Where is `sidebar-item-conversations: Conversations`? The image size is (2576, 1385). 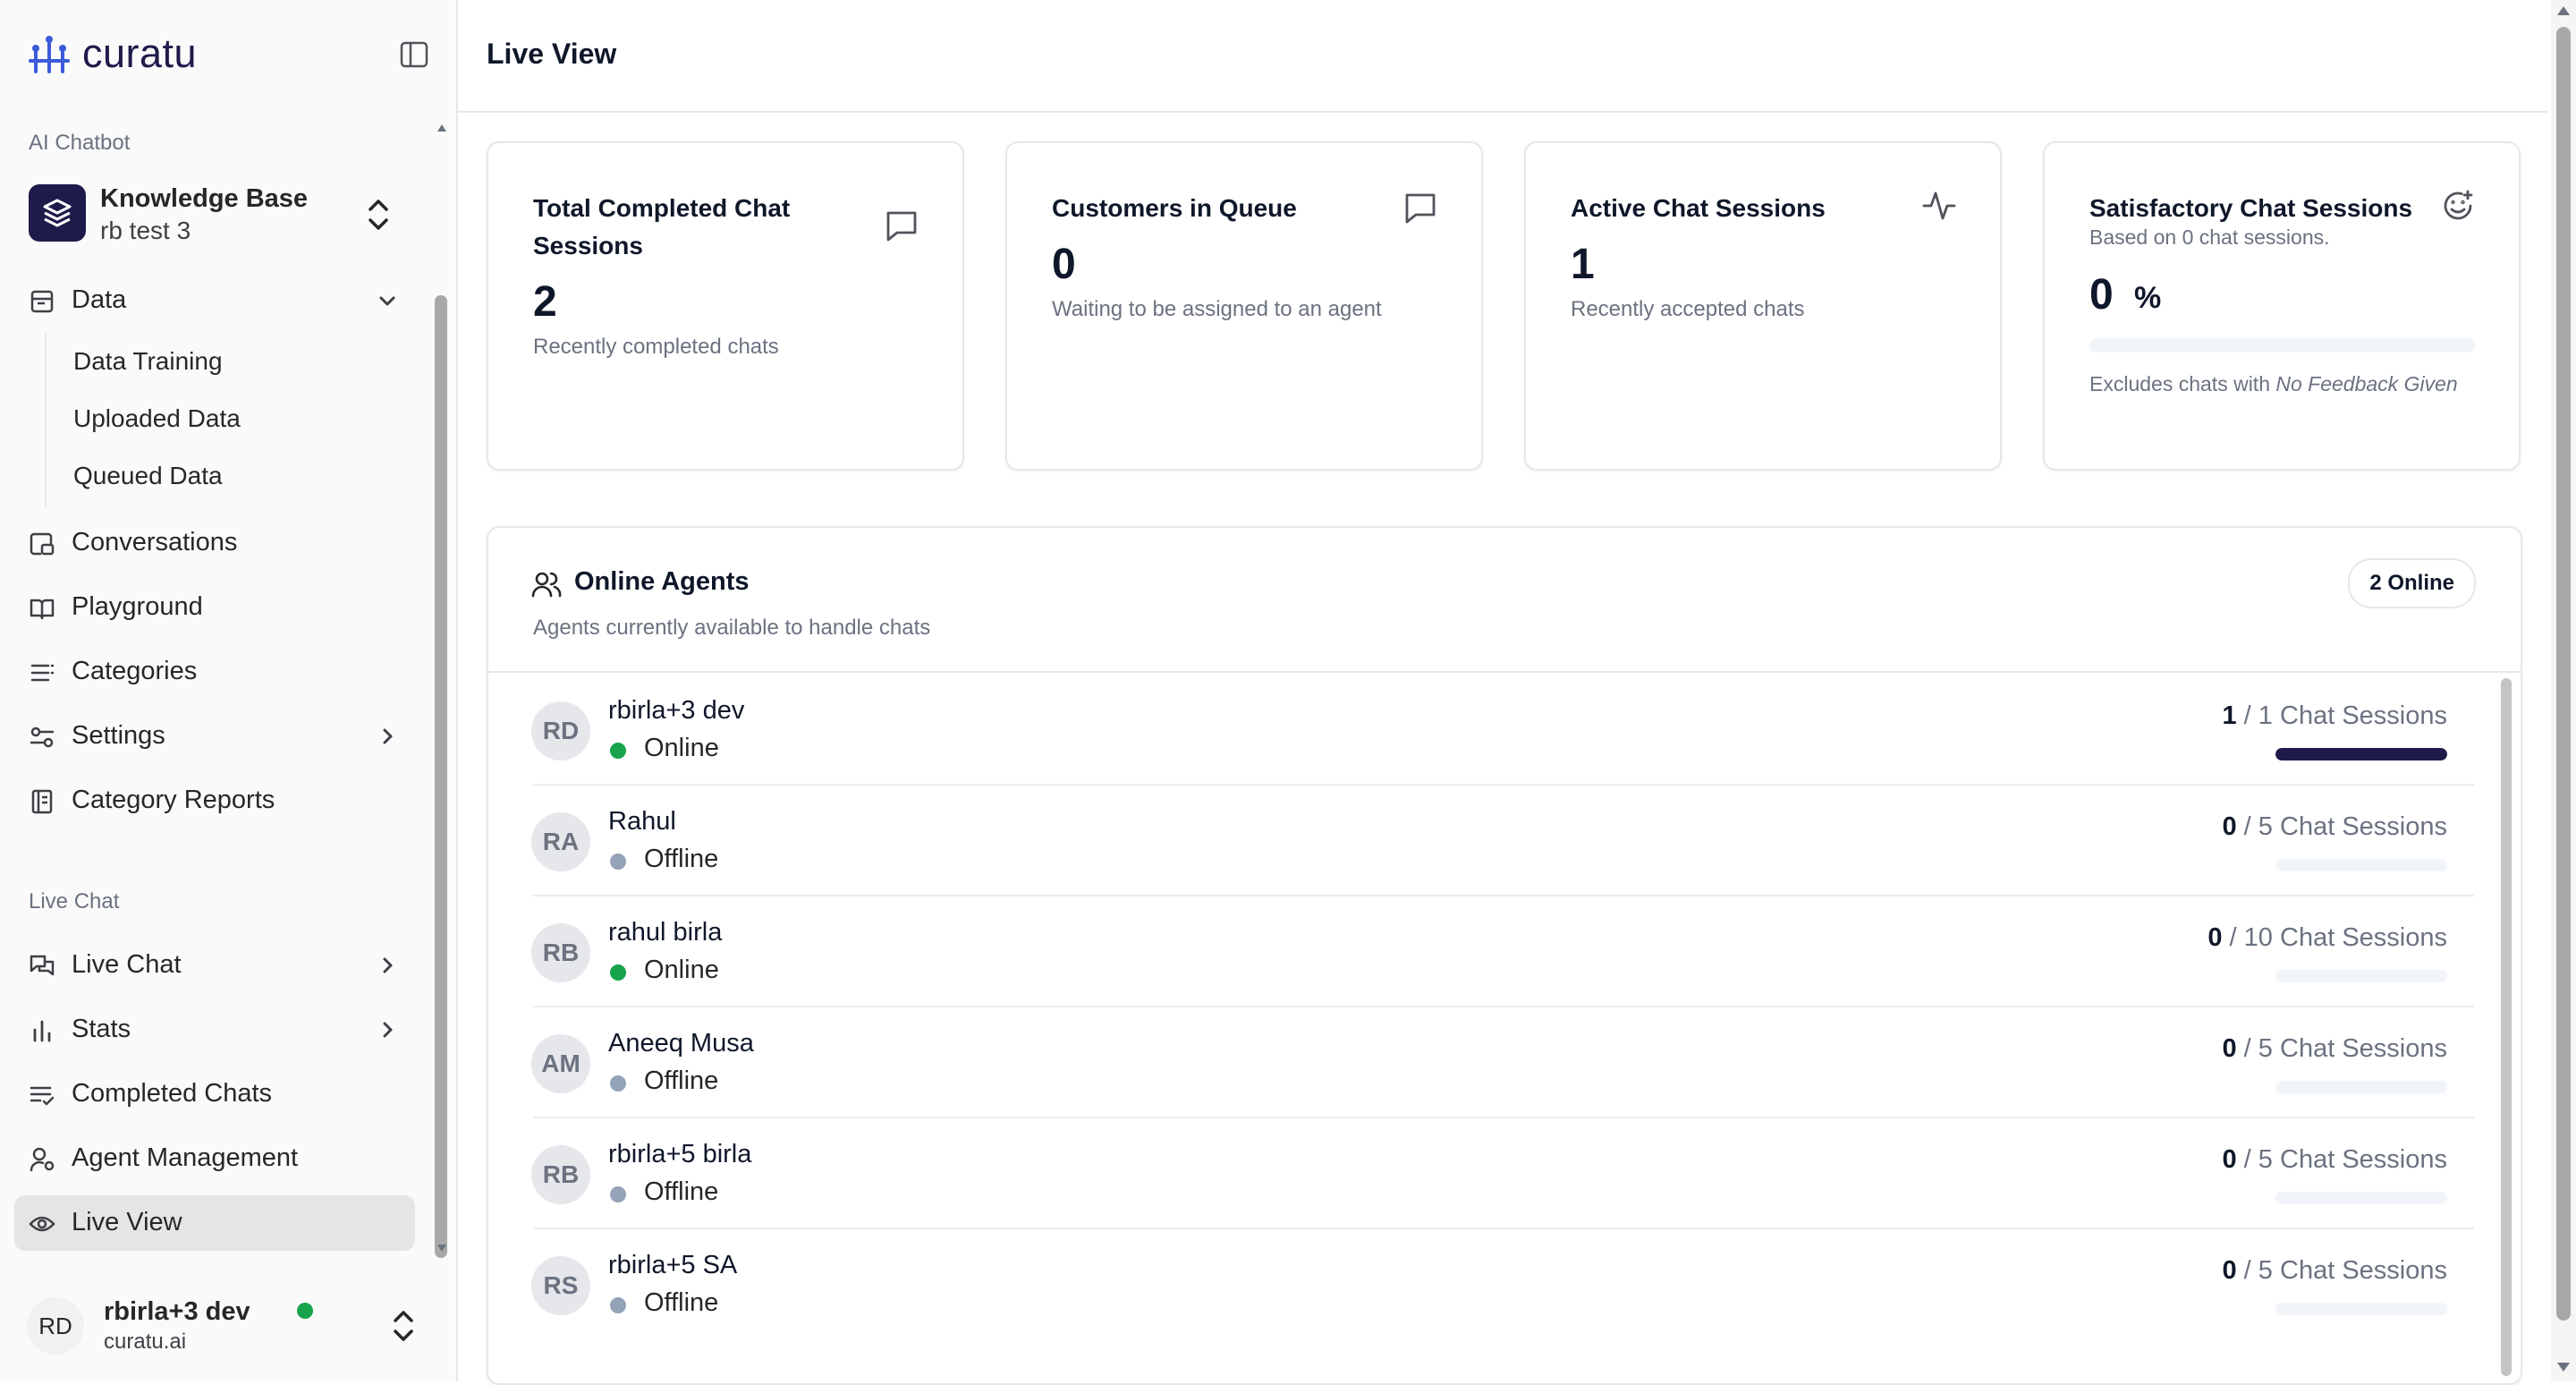
sidebar-item-conversations: Conversations is located at coordinates (214, 543).